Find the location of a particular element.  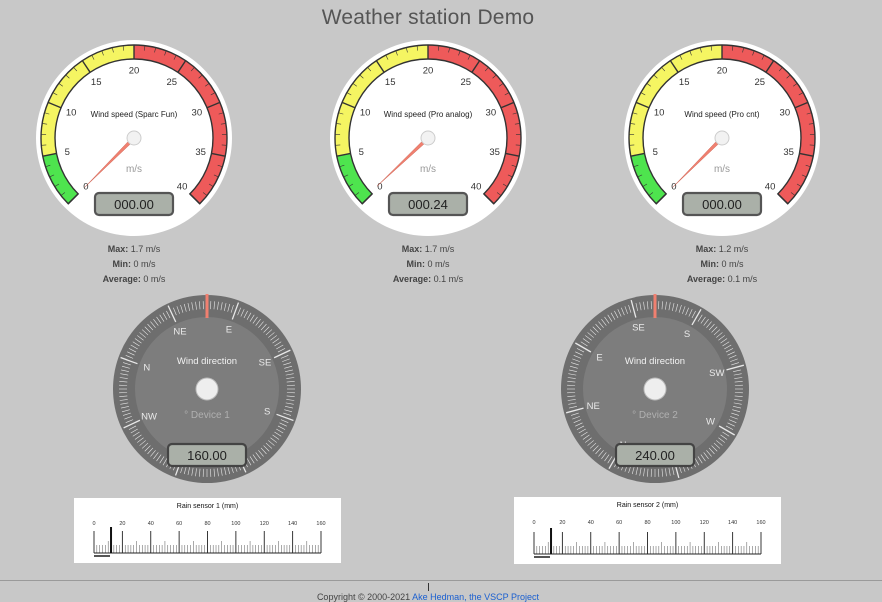

footer-divider is located at coordinates (441, 580).